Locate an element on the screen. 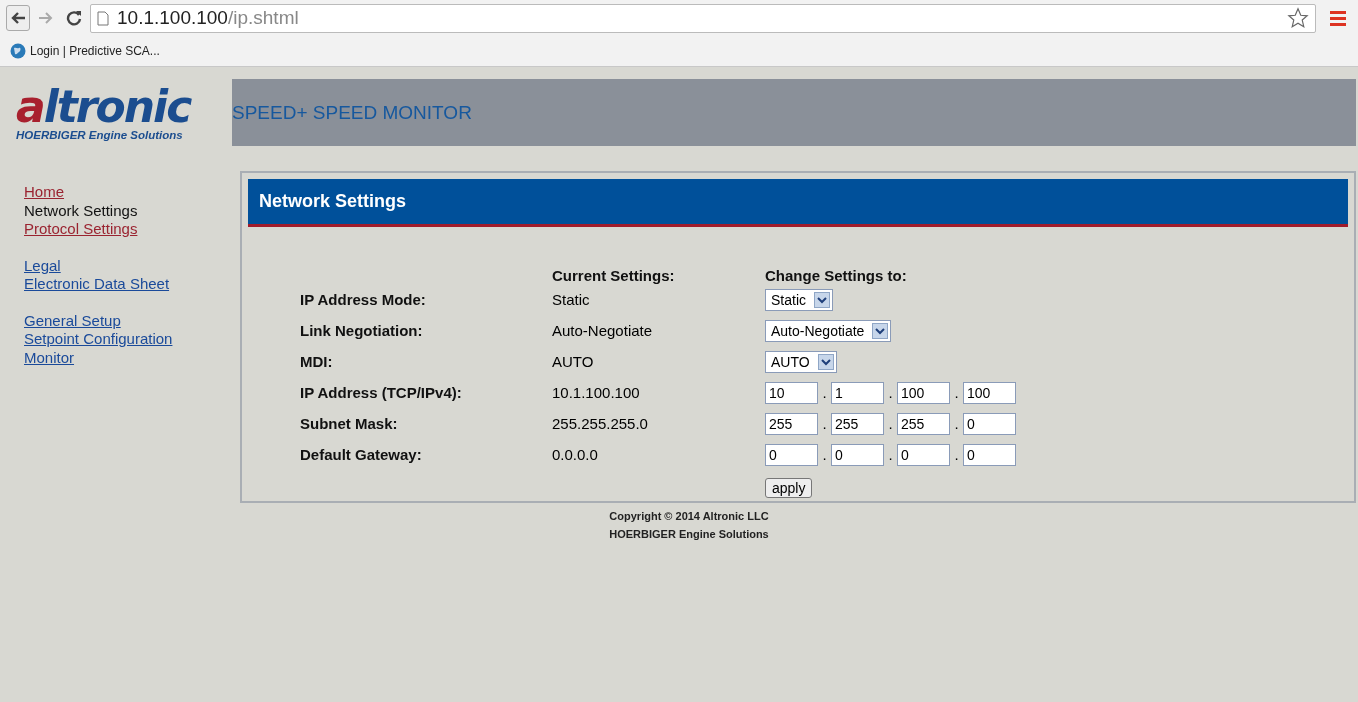 This screenshot has width=1358, height=702. current-value: 10.1.100.100 is located at coordinates (596, 392).